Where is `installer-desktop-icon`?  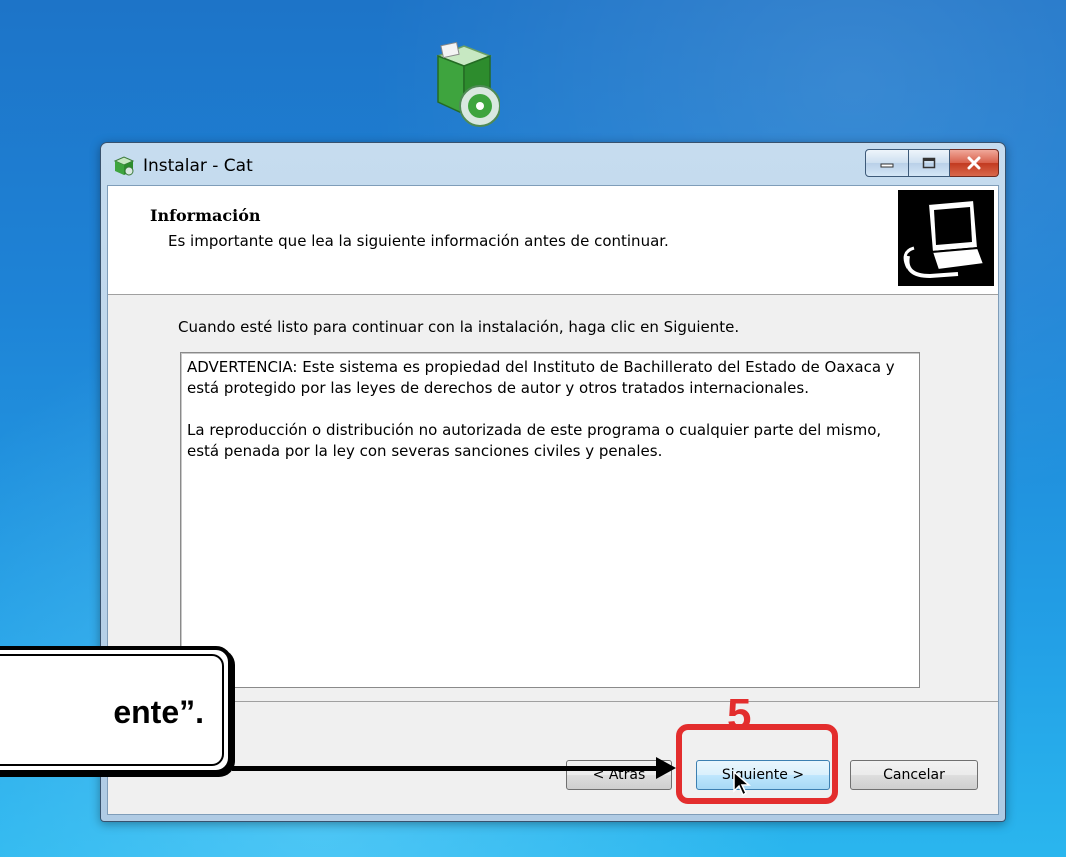 installer-desktop-icon is located at coordinates (464, 87).